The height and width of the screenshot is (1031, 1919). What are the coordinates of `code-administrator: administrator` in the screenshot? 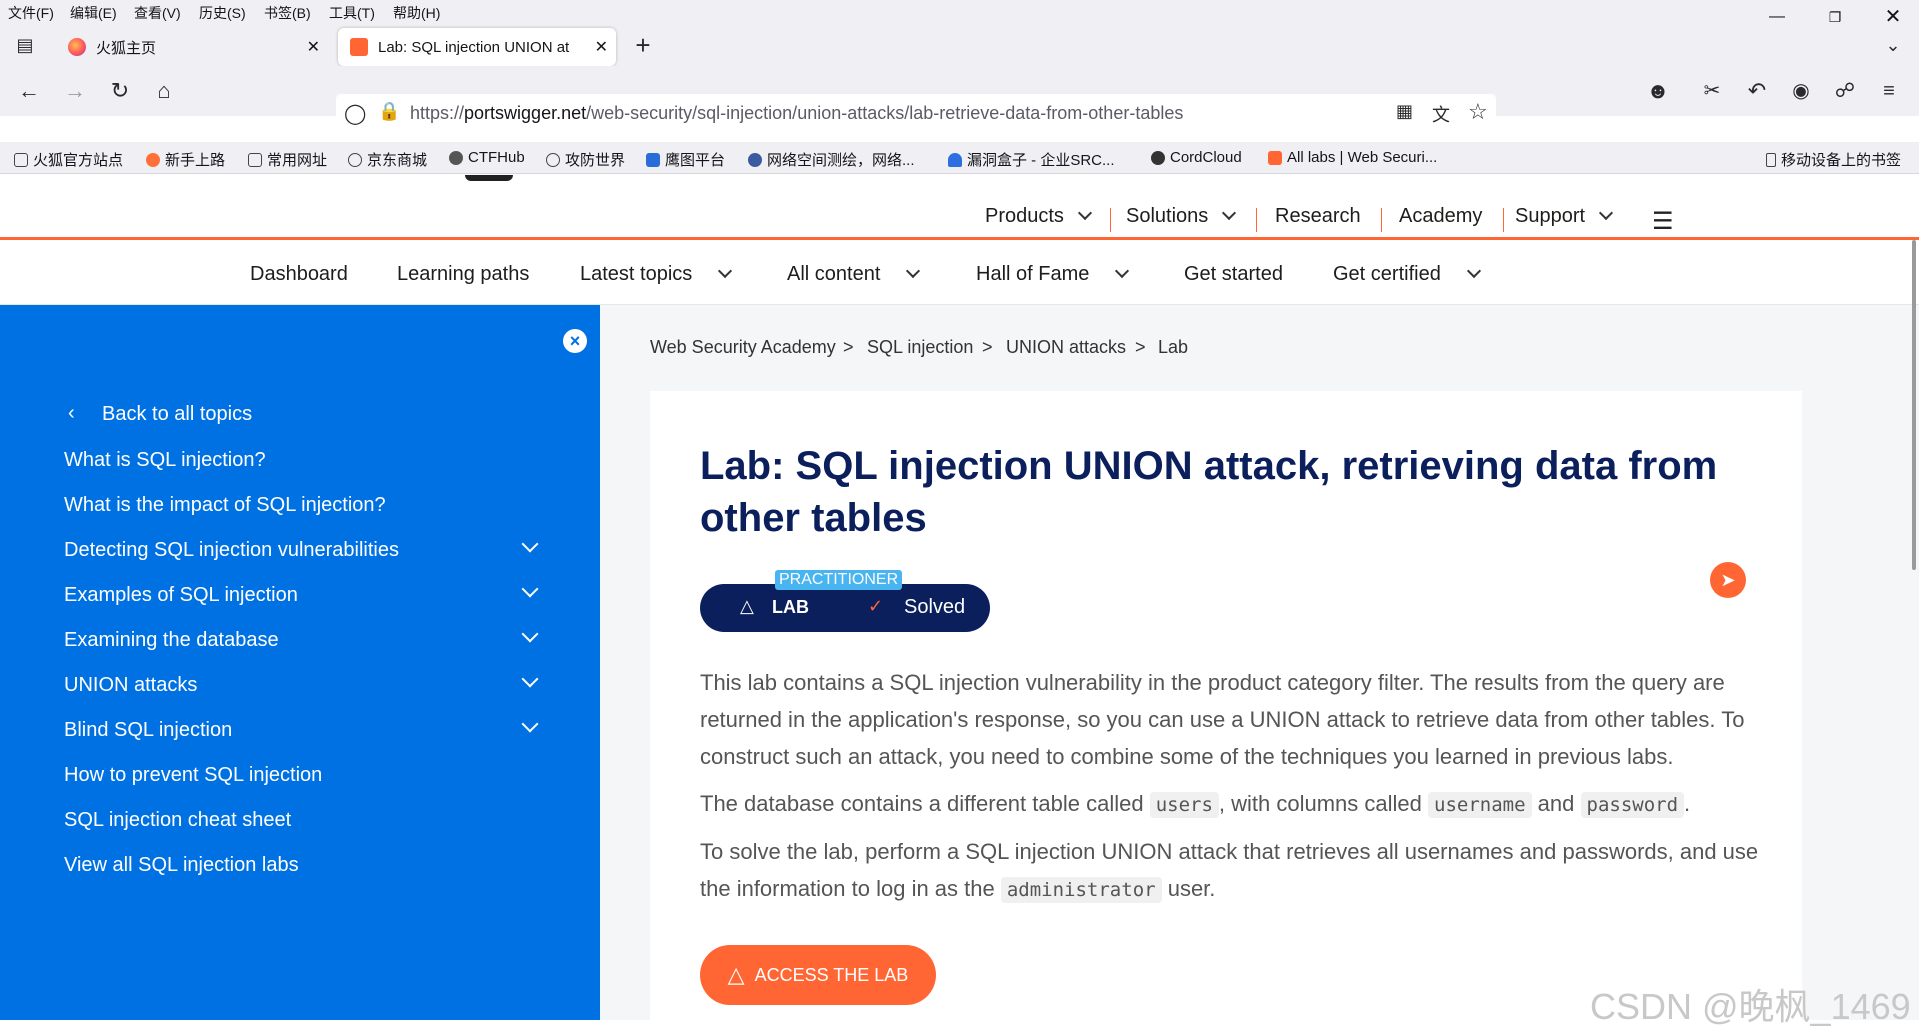 It's located at (1081, 890).